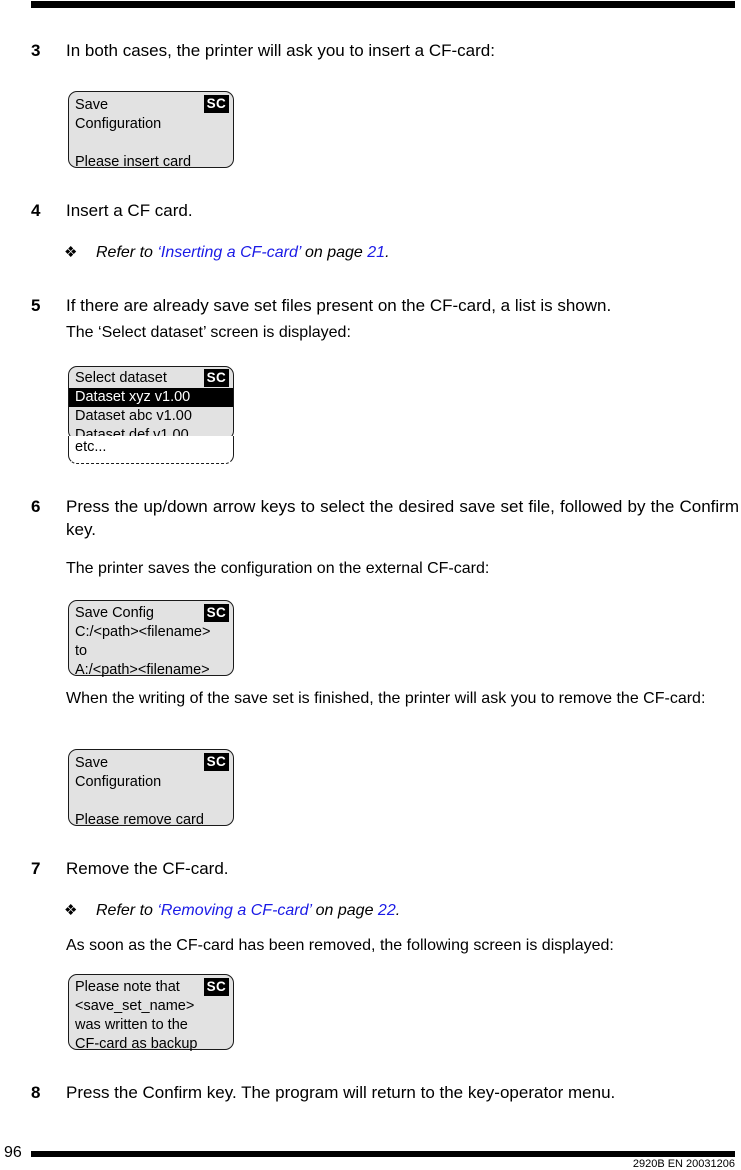 This screenshot has height=1170, width=741. What do you see at coordinates (13, 1152) in the screenshot?
I see `page-number: 96` at bounding box center [13, 1152].